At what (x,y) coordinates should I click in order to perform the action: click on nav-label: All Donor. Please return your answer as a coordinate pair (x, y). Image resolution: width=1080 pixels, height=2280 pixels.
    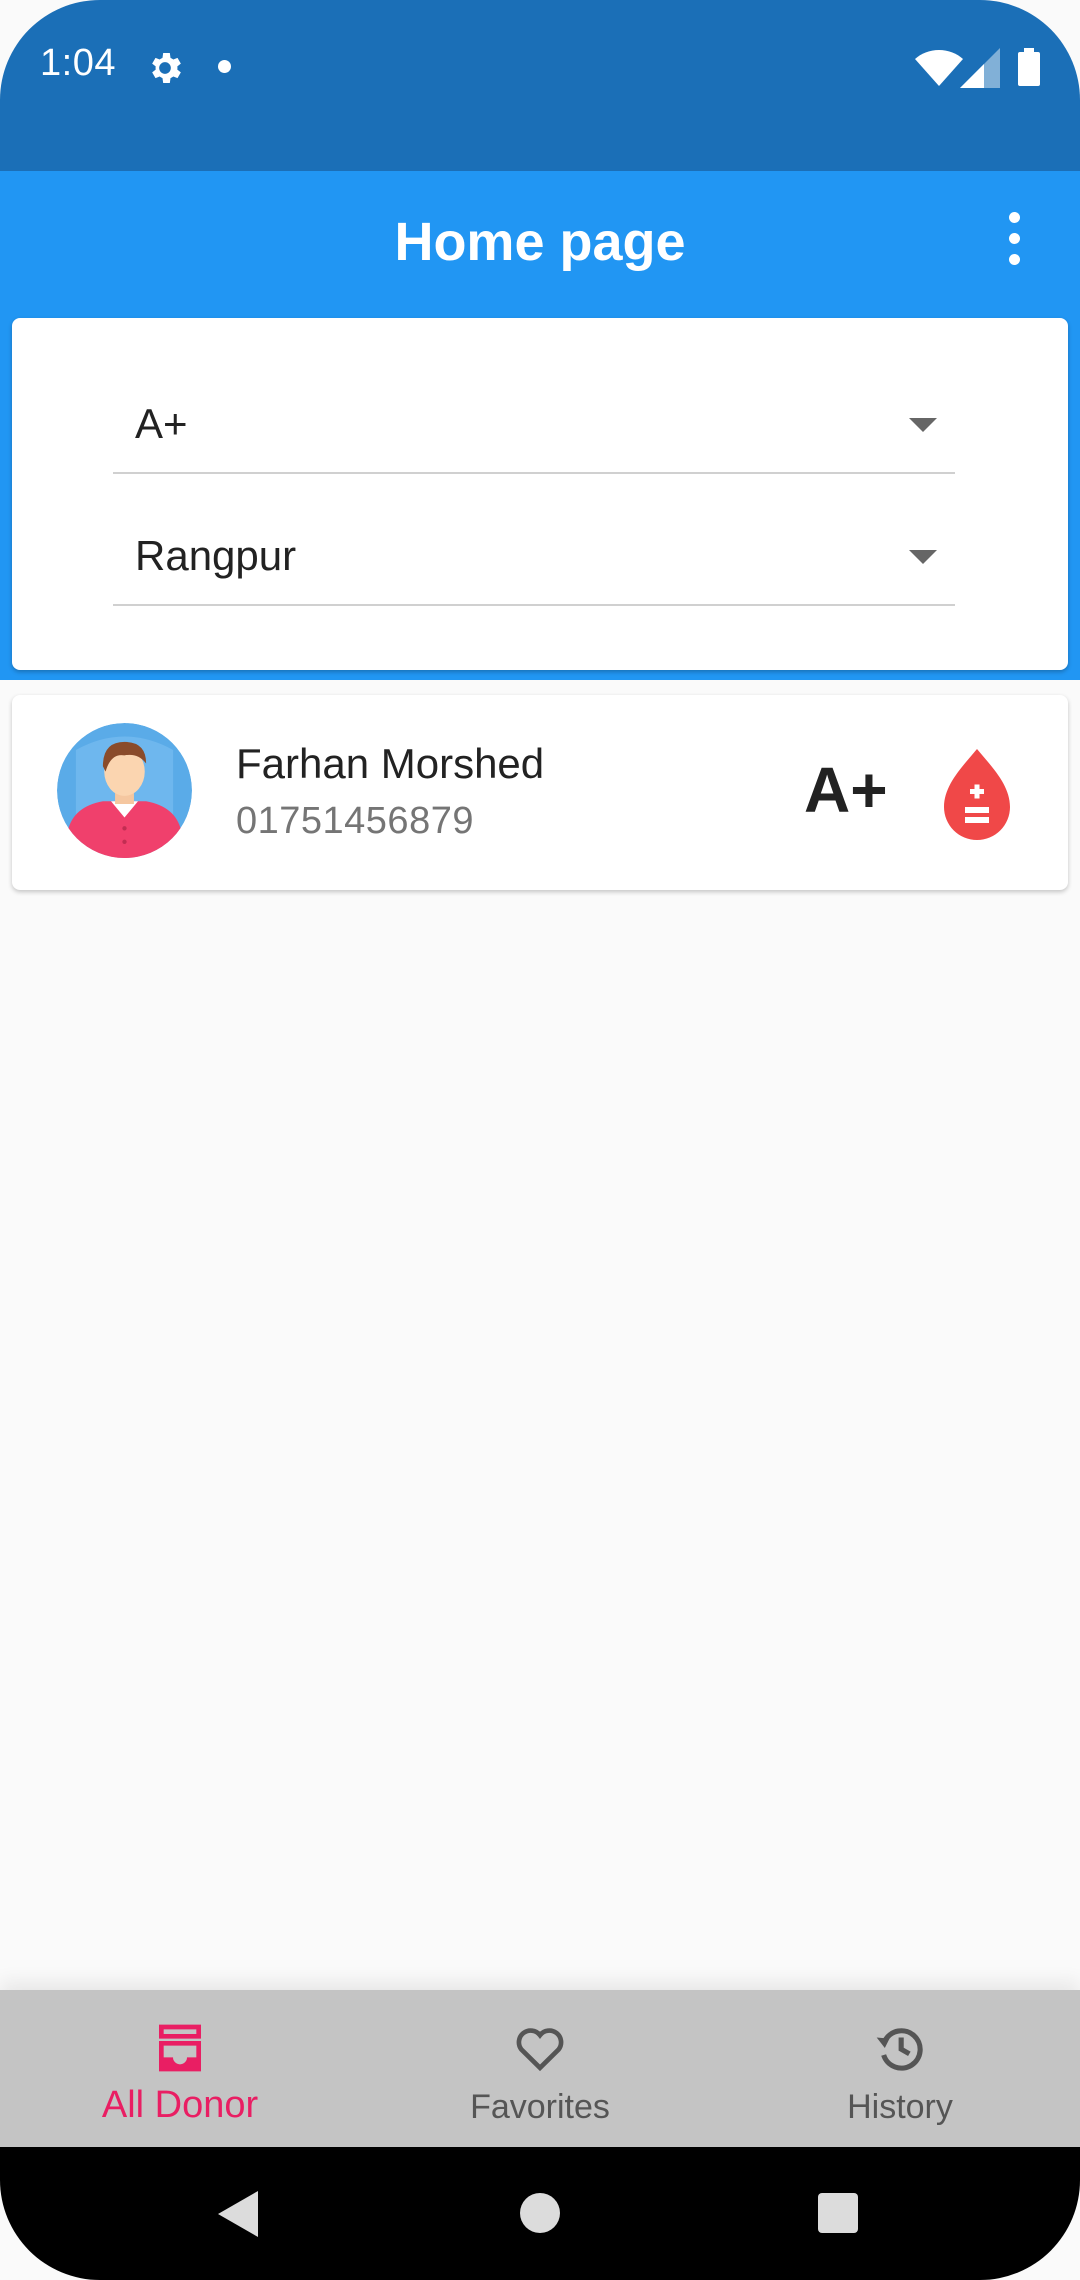
    Looking at the image, I should click on (180, 2105).